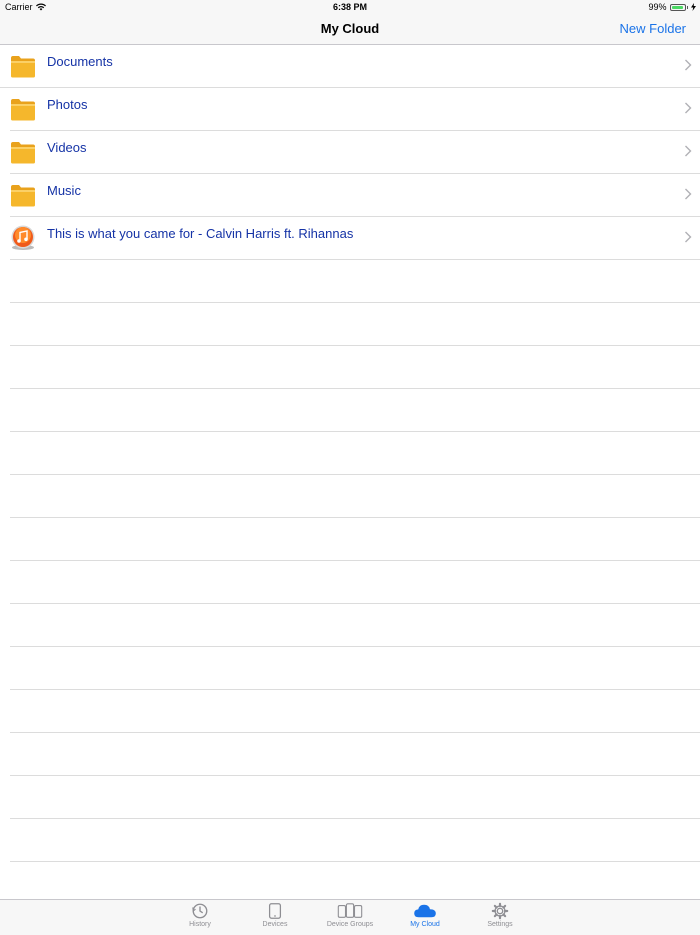 The width and height of the screenshot is (700, 935). I want to click on list-item-label: Videos, so click(67, 147).